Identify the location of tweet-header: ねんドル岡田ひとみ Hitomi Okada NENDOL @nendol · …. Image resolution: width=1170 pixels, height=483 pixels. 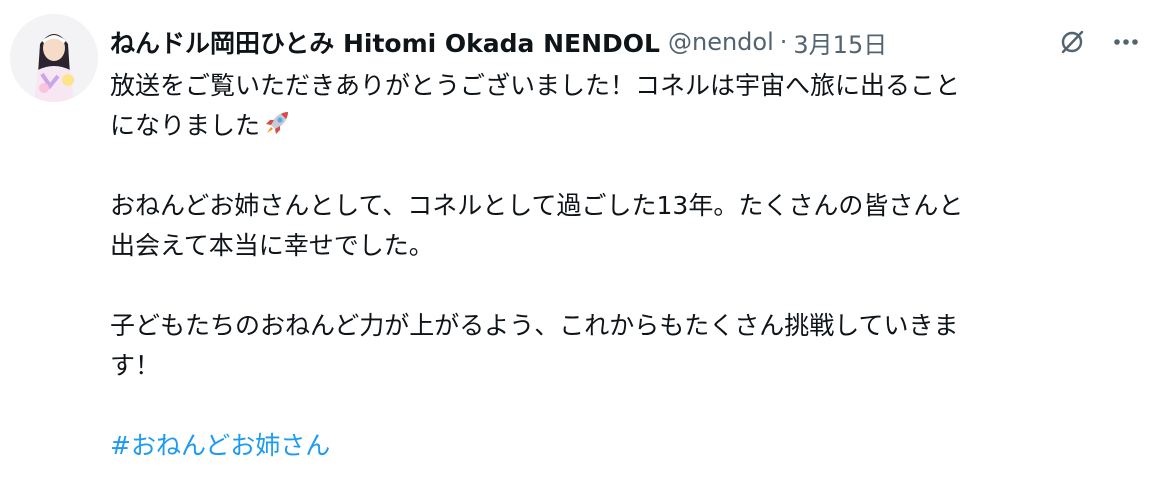
(498, 42).